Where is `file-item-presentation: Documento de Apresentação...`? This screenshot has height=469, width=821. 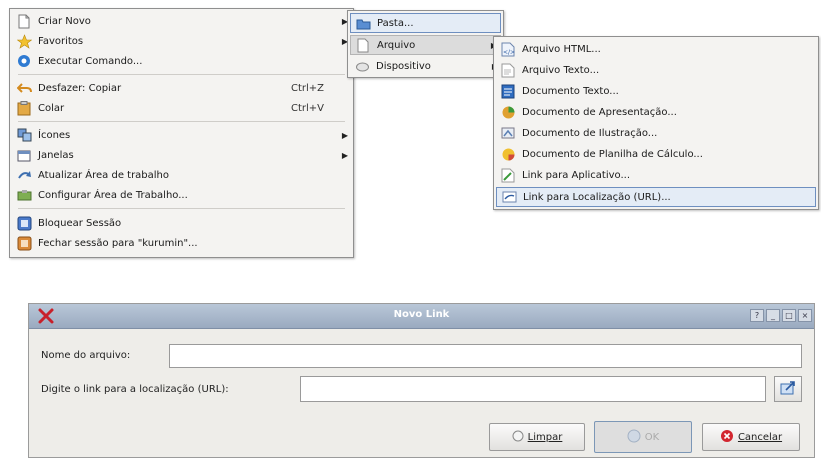
file-item-presentation: Documento de Apresentação... is located at coordinates (656, 112).